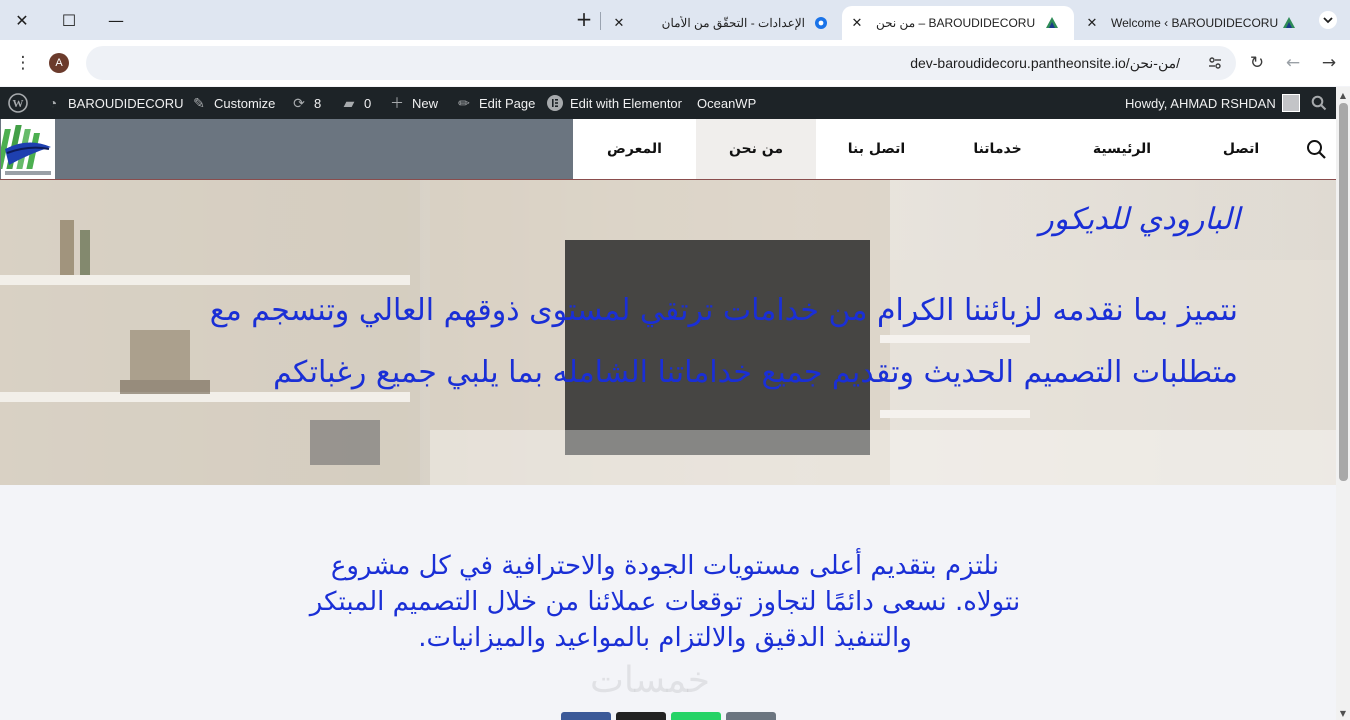 This screenshot has width=1350, height=720. Describe the element at coordinates (821, 23) in the screenshot. I see `settings-gear-icon` at that location.